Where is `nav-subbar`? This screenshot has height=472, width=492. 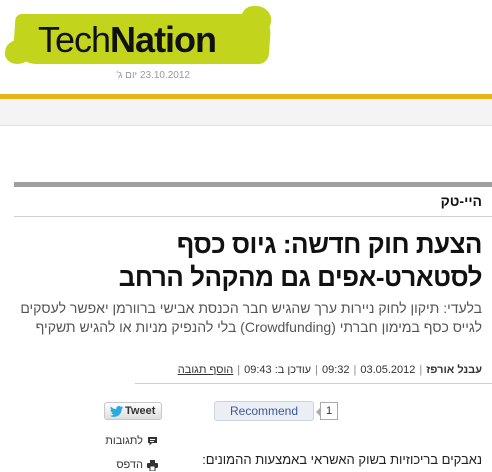 nav-subbar is located at coordinates (246, 112).